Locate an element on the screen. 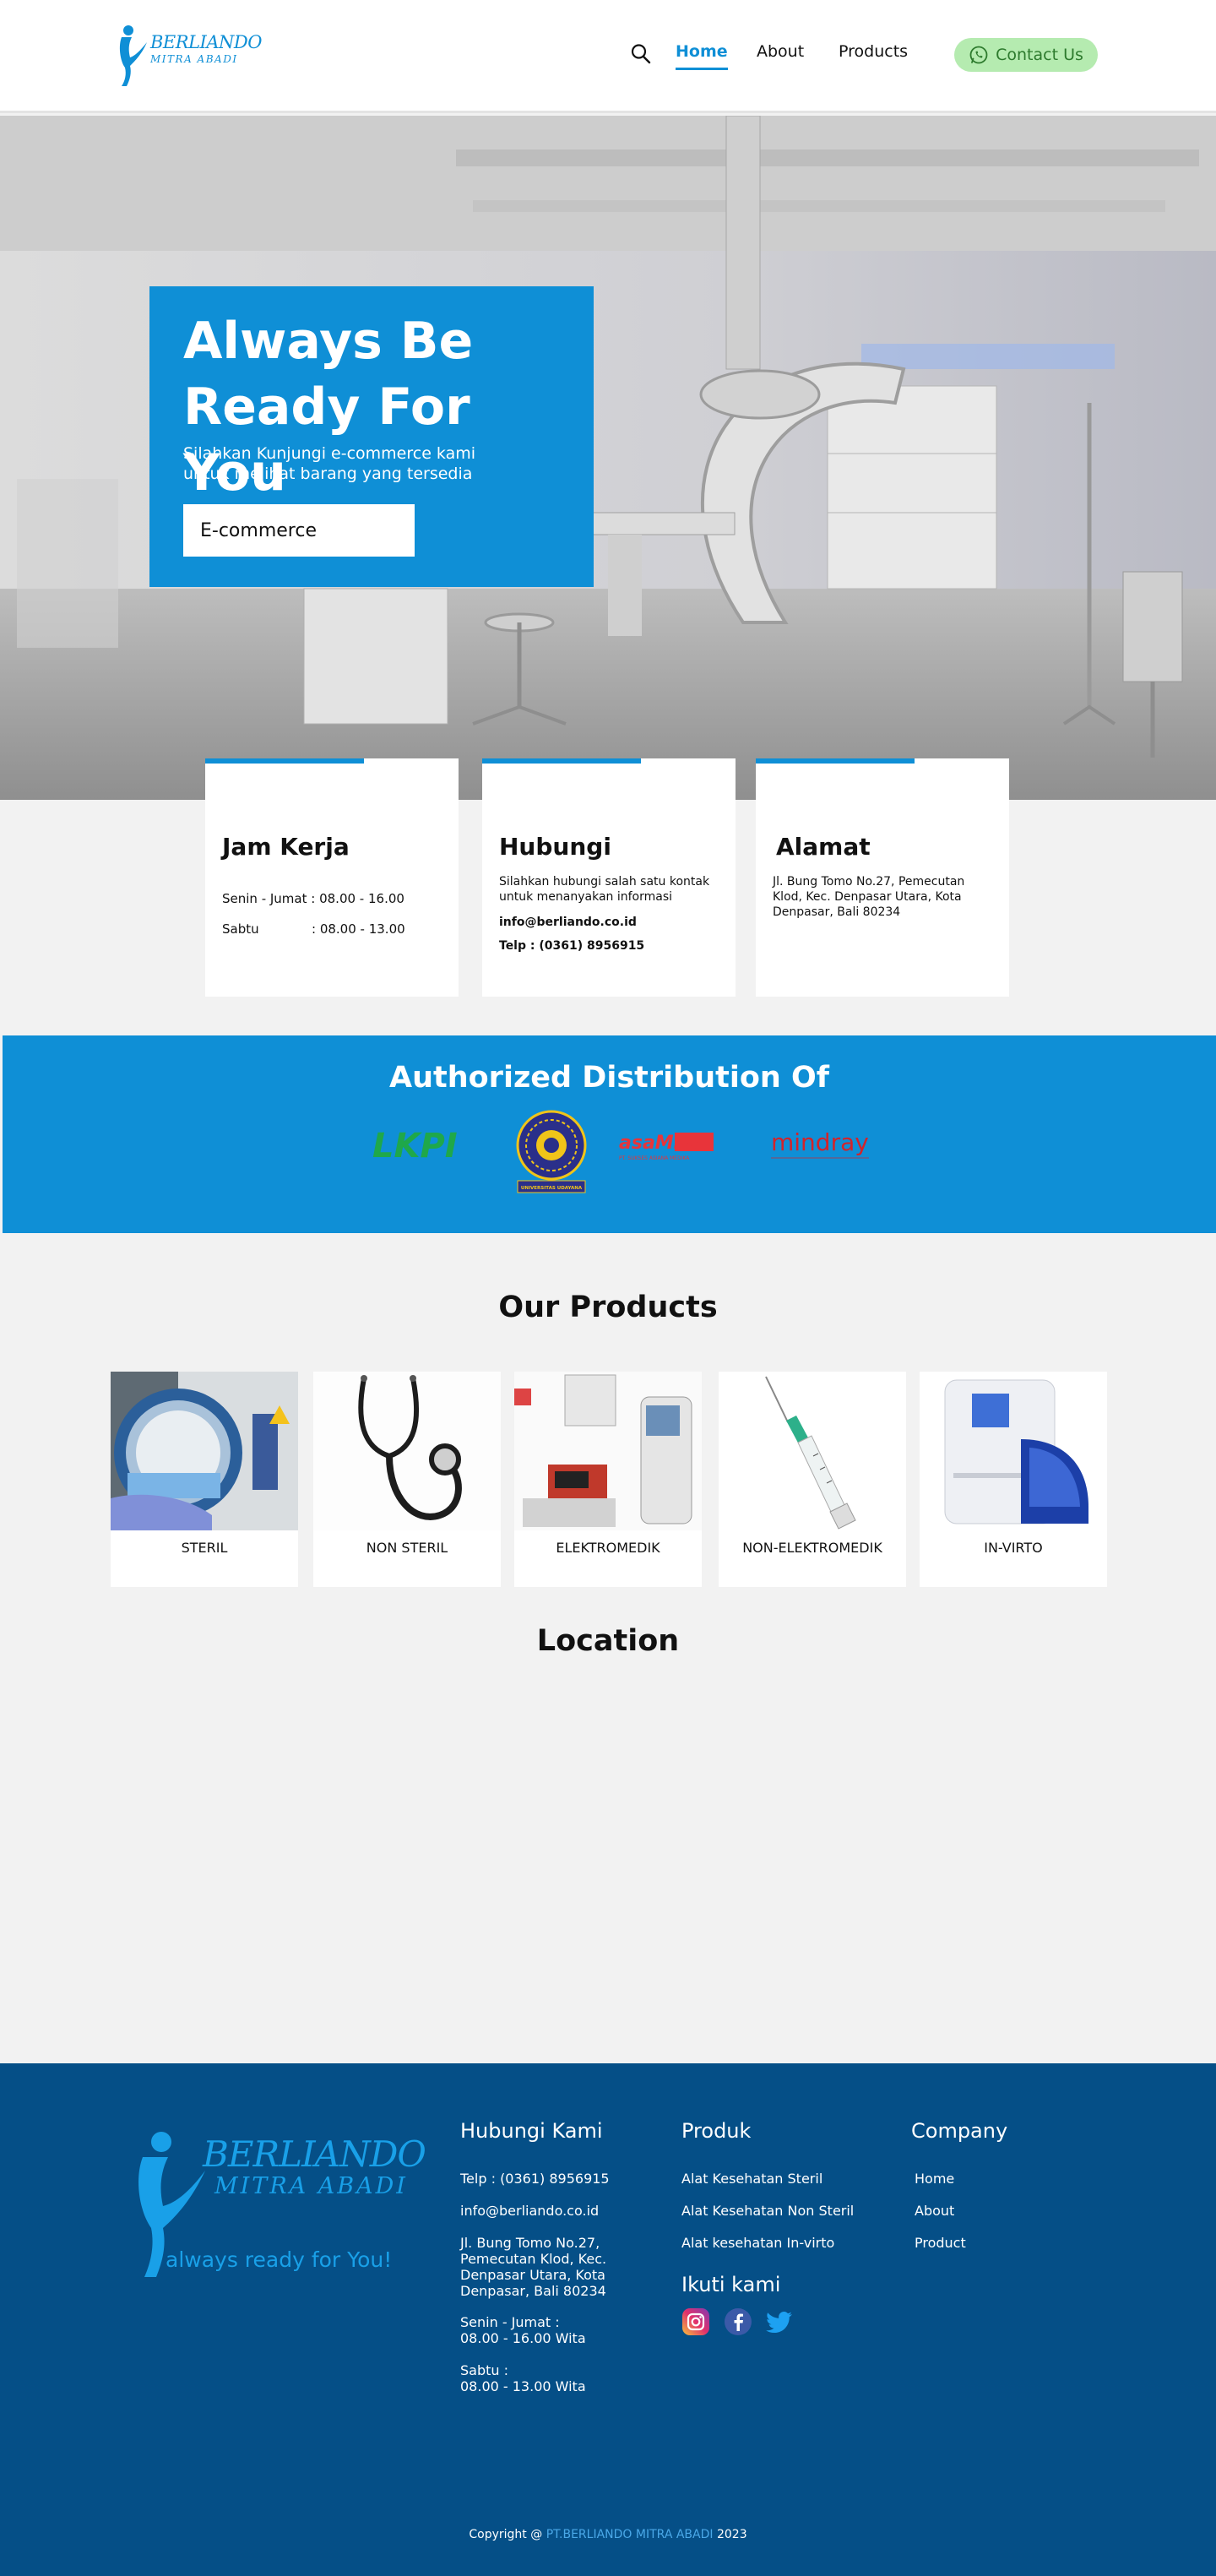  footer-company-title: Company is located at coordinates (959, 2131).